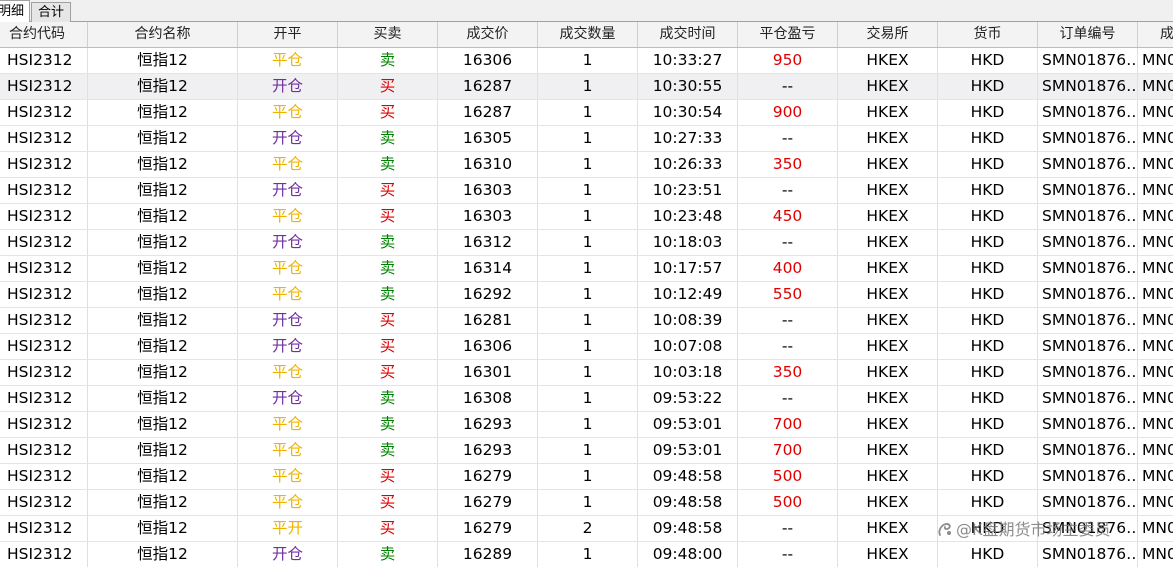 The height and width of the screenshot is (567, 1173). I want to click on cell-price: 16301, so click(488, 372).